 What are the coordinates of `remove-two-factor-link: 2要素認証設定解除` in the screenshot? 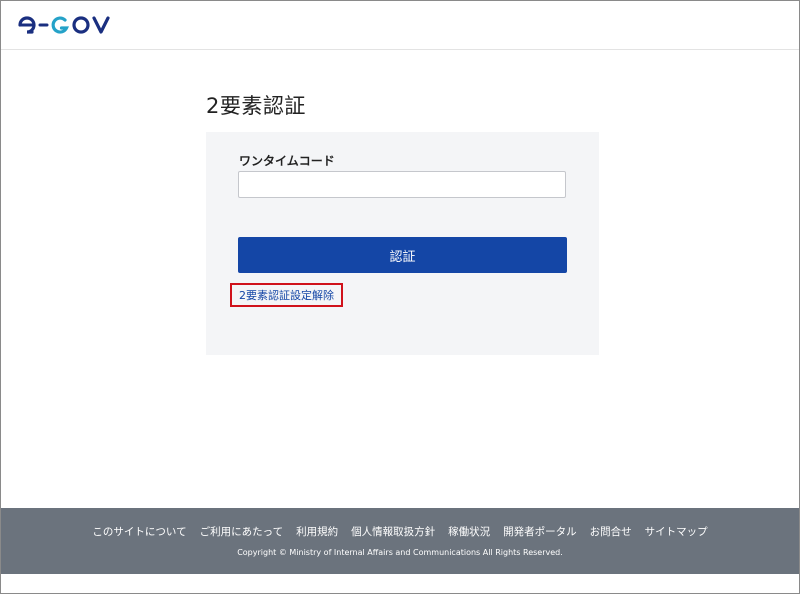 It's located at (286, 295).